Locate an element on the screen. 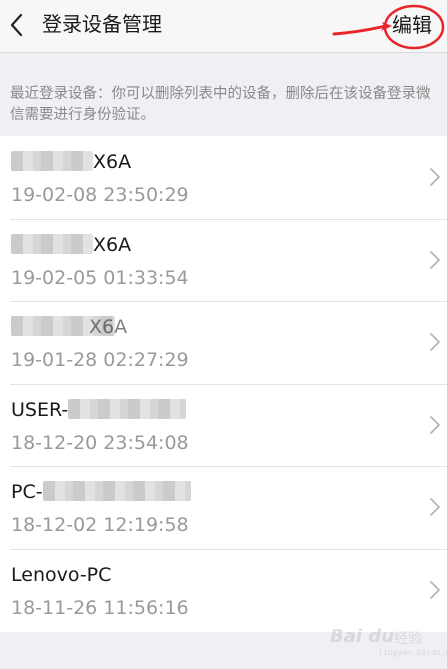  device-time: 19-01-28 02:27:29 is located at coordinates (100, 360).